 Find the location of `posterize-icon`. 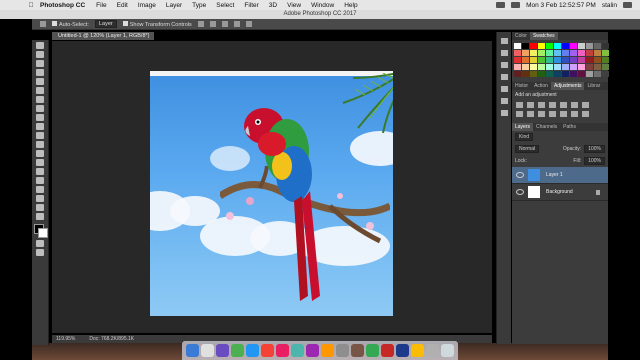

posterize-icon is located at coordinates (574, 114).